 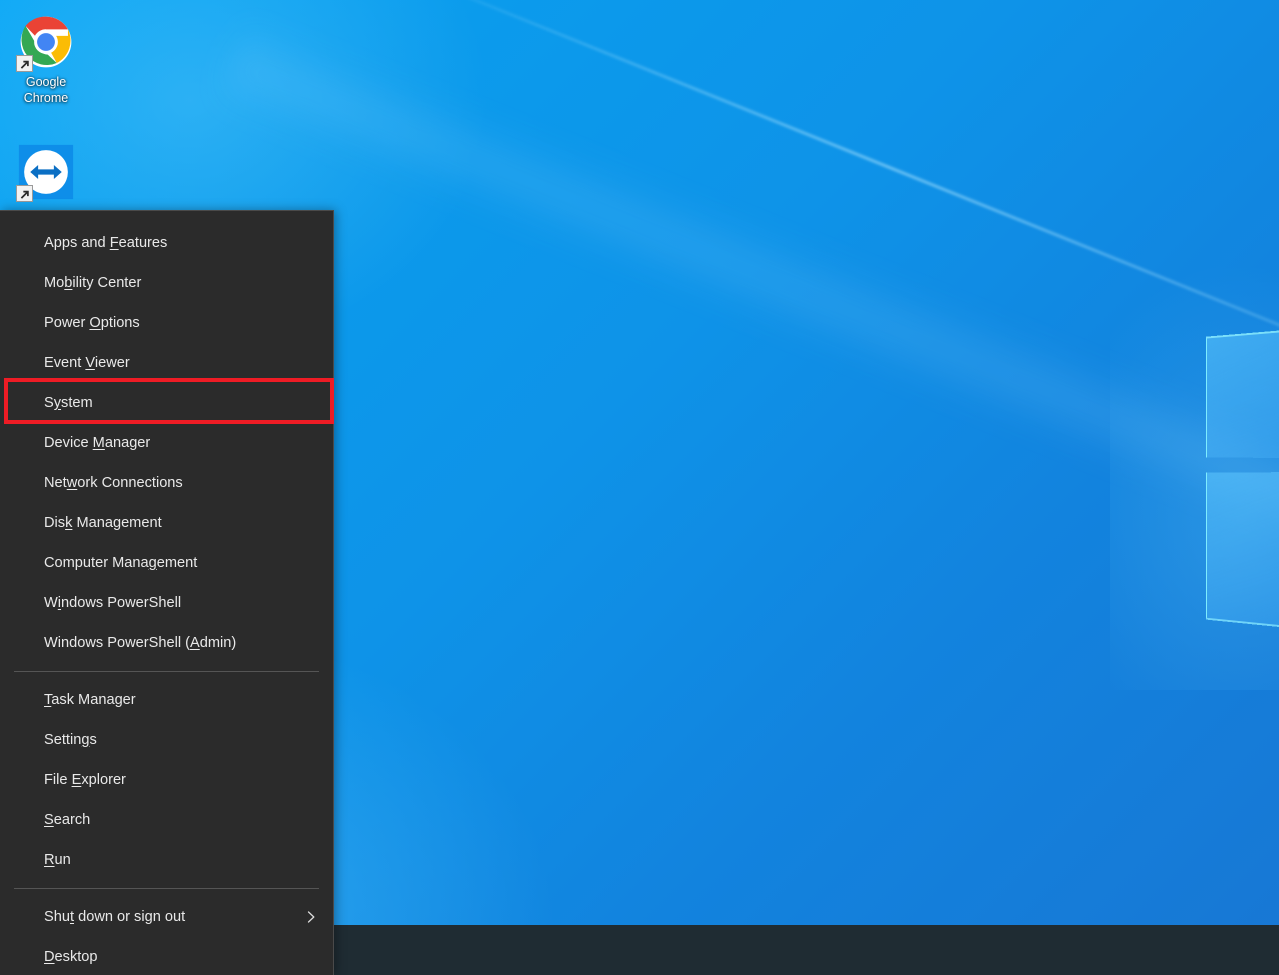 What do you see at coordinates (90, 700) in the screenshot?
I see `menu-item-label: Task Manager` at bounding box center [90, 700].